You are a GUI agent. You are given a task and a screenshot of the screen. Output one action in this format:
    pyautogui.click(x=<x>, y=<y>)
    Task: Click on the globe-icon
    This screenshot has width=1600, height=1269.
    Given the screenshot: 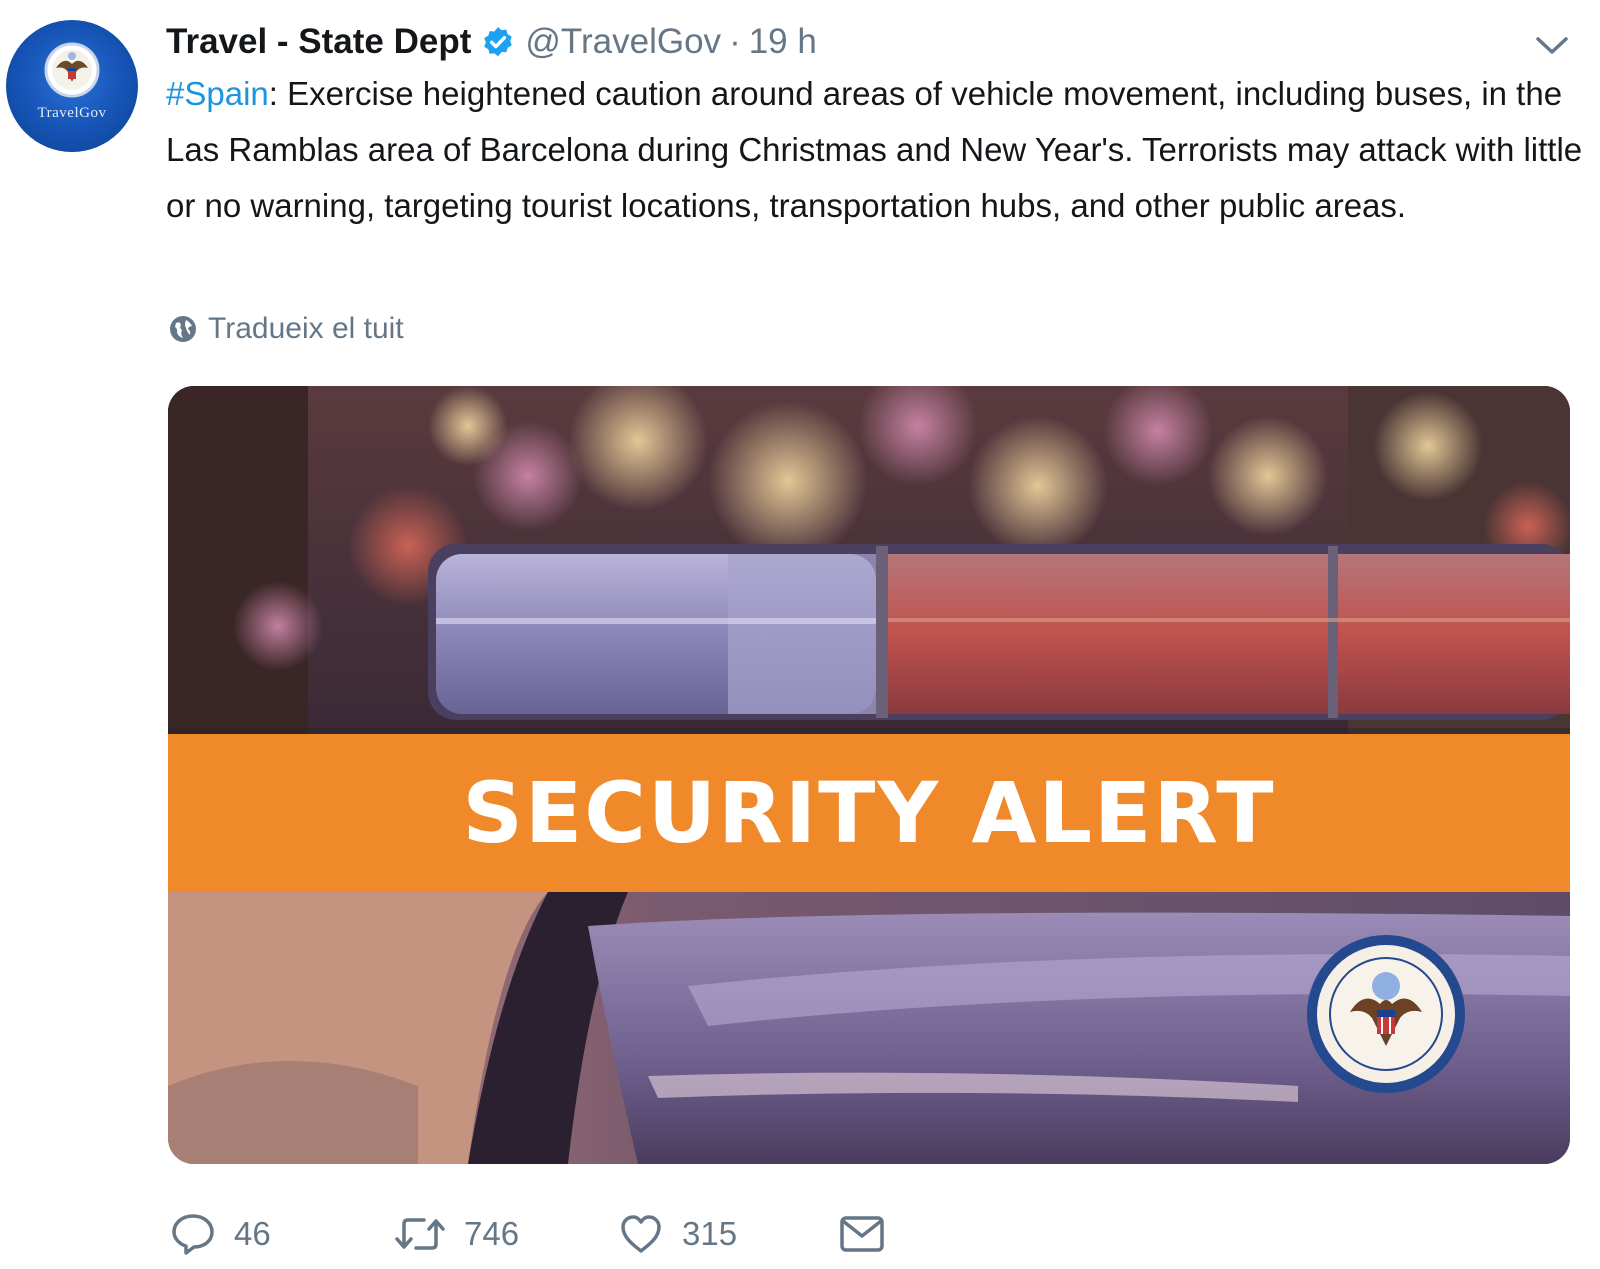 What is the action you would take?
    pyautogui.click(x=183, y=329)
    